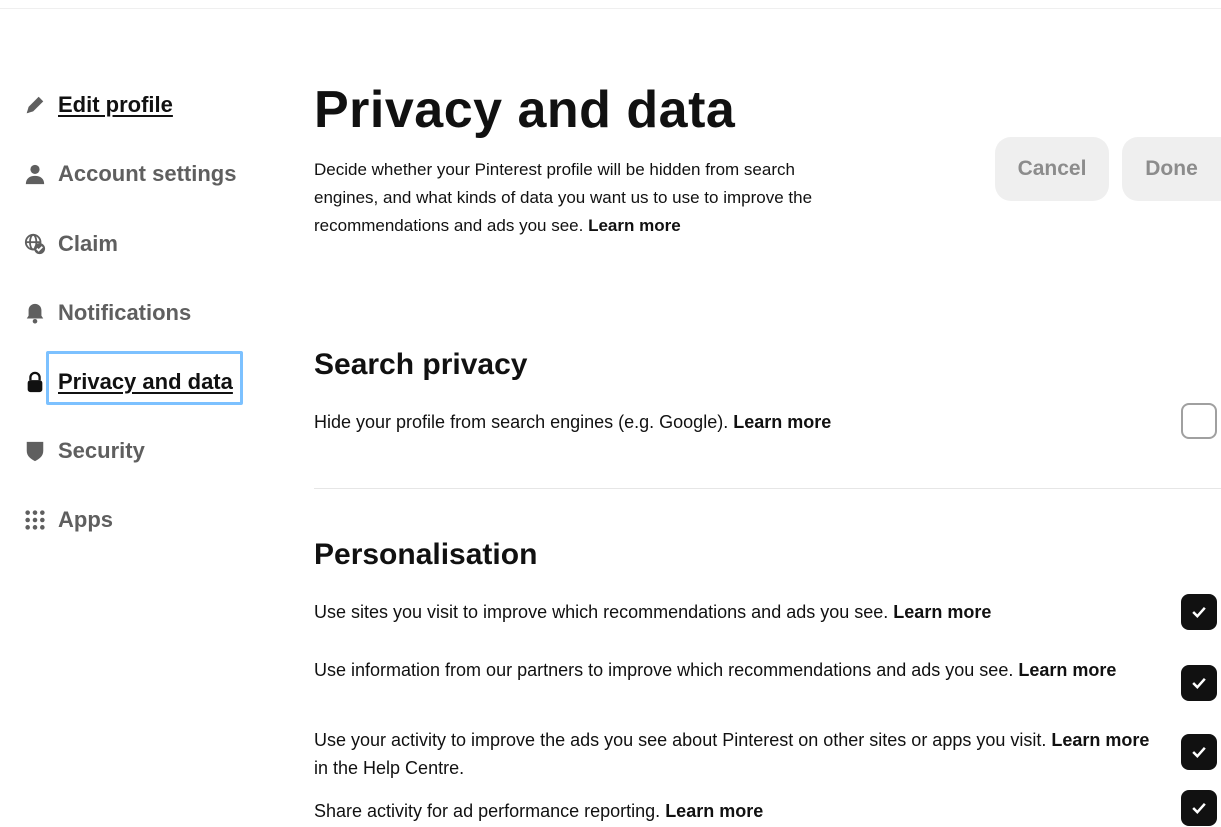  I want to click on top-divider, so click(610, 8).